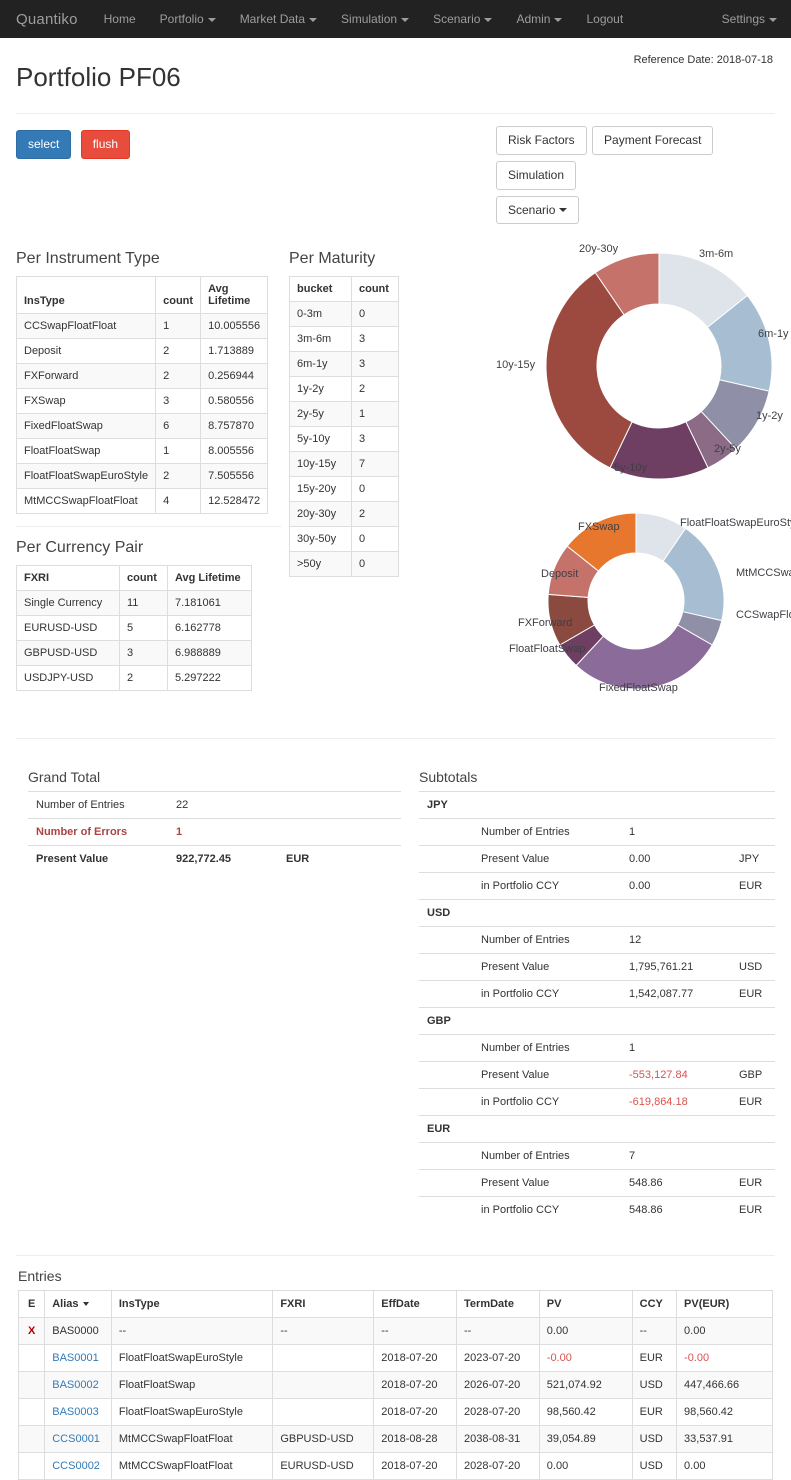  What do you see at coordinates (446, 805) in the screenshot?
I see `subtotal-group-currency: JPY` at bounding box center [446, 805].